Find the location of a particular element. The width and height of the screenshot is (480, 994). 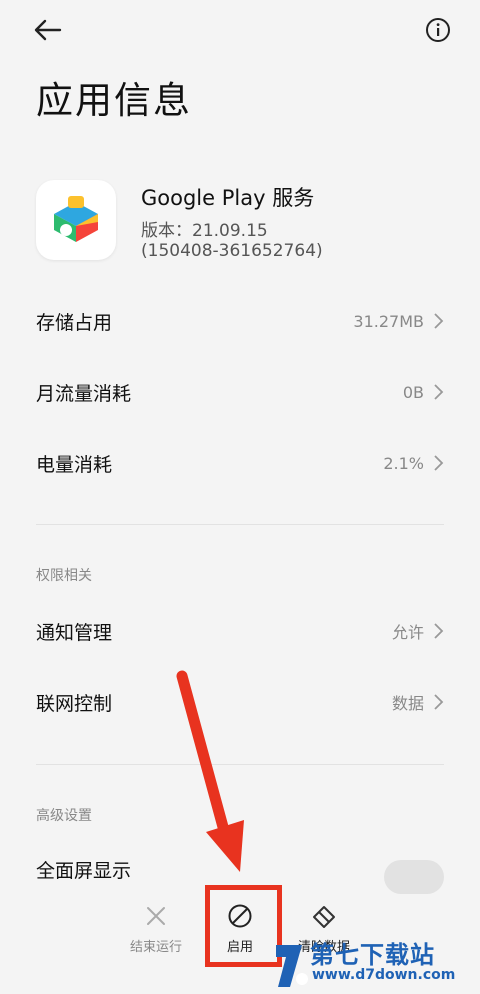

highlight-box is located at coordinates (243, 926).